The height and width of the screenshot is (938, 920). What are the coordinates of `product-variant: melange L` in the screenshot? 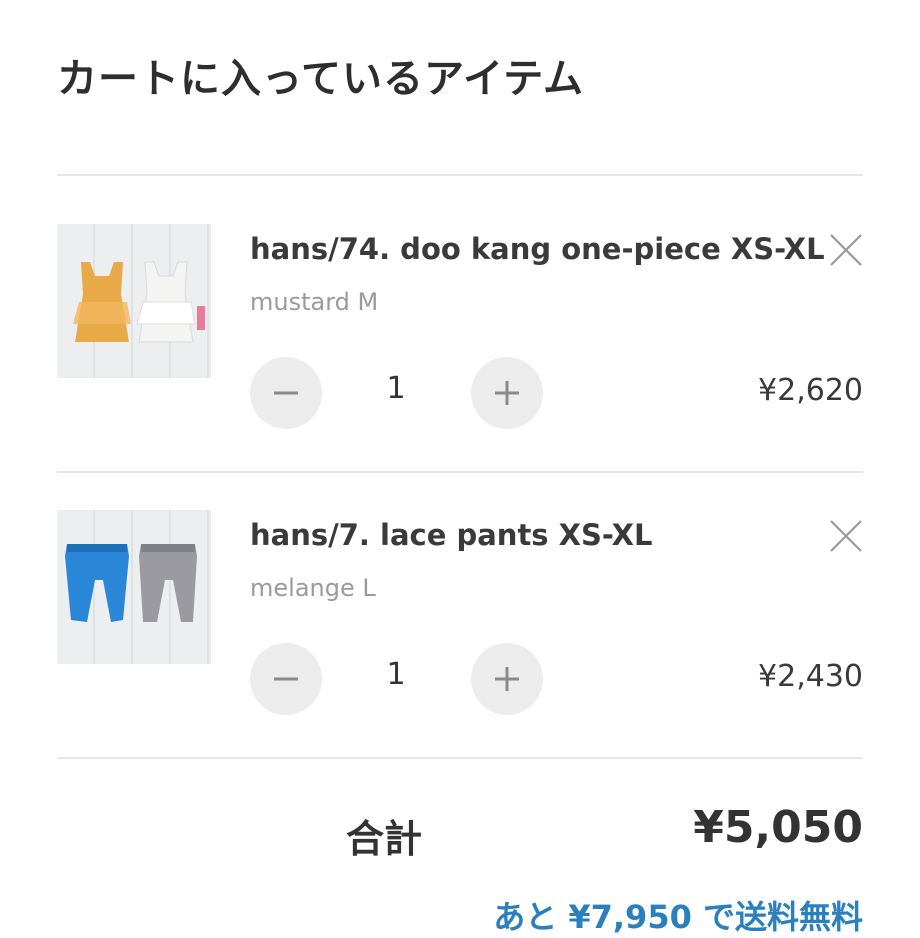 It's located at (313, 588).